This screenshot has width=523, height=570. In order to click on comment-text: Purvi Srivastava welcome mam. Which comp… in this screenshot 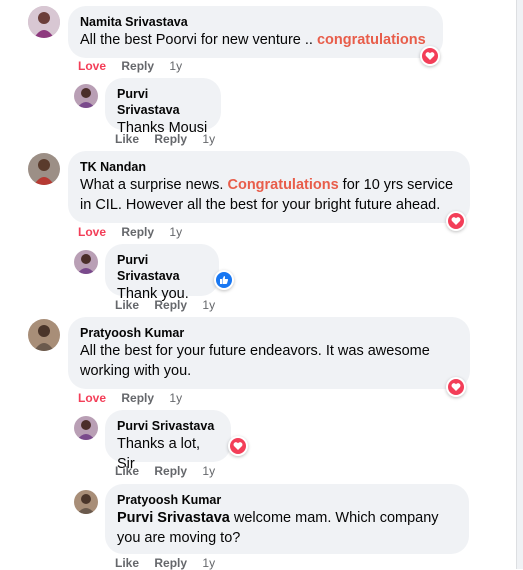, I will do `click(278, 528)`.